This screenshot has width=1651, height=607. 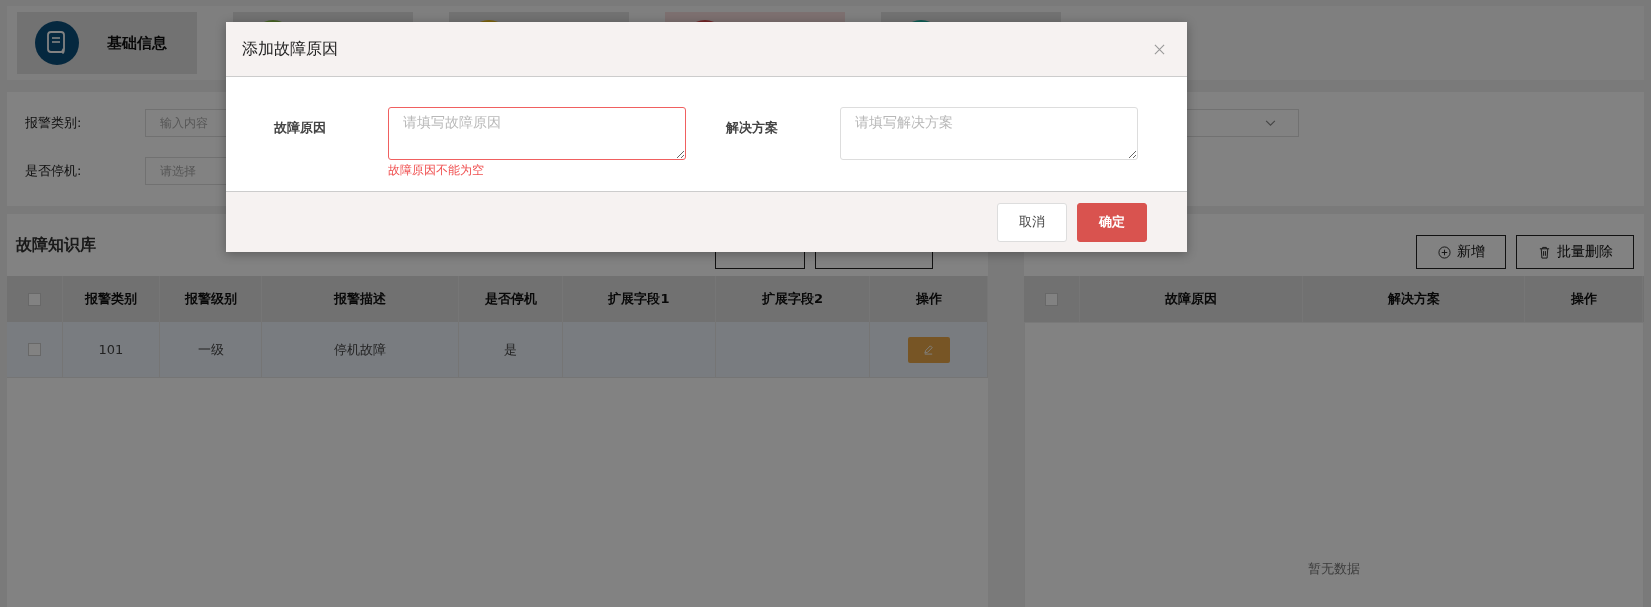 I want to click on dialog-title: 添加故障原因, so click(x=290, y=49).